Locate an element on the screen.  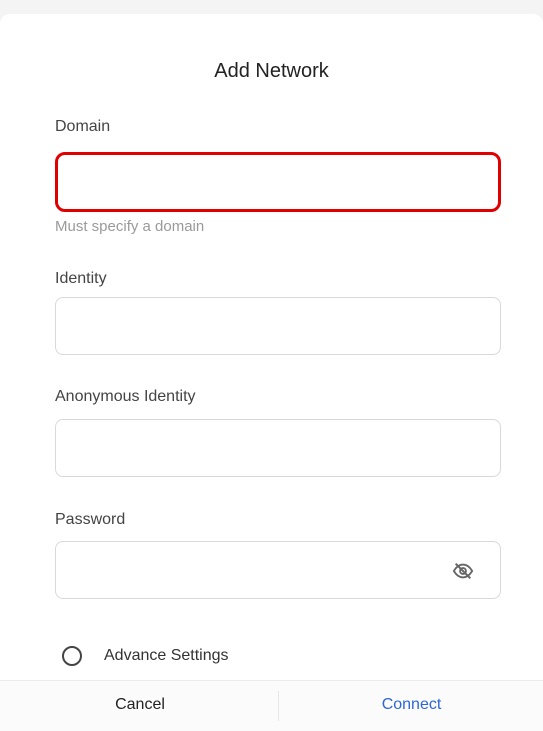
password-input is located at coordinates (278, 570).